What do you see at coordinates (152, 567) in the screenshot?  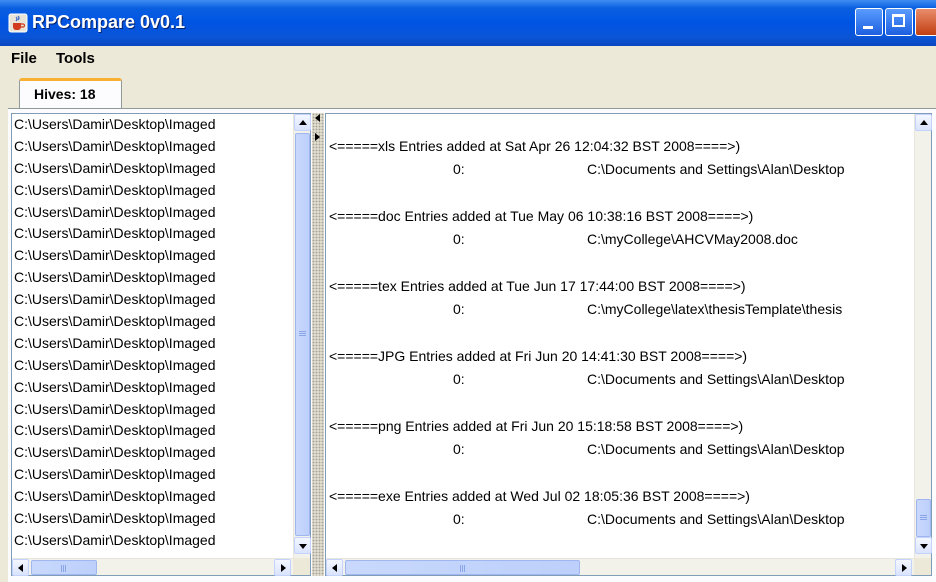 I see `hive-list-horizontal-scrollbar` at bounding box center [152, 567].